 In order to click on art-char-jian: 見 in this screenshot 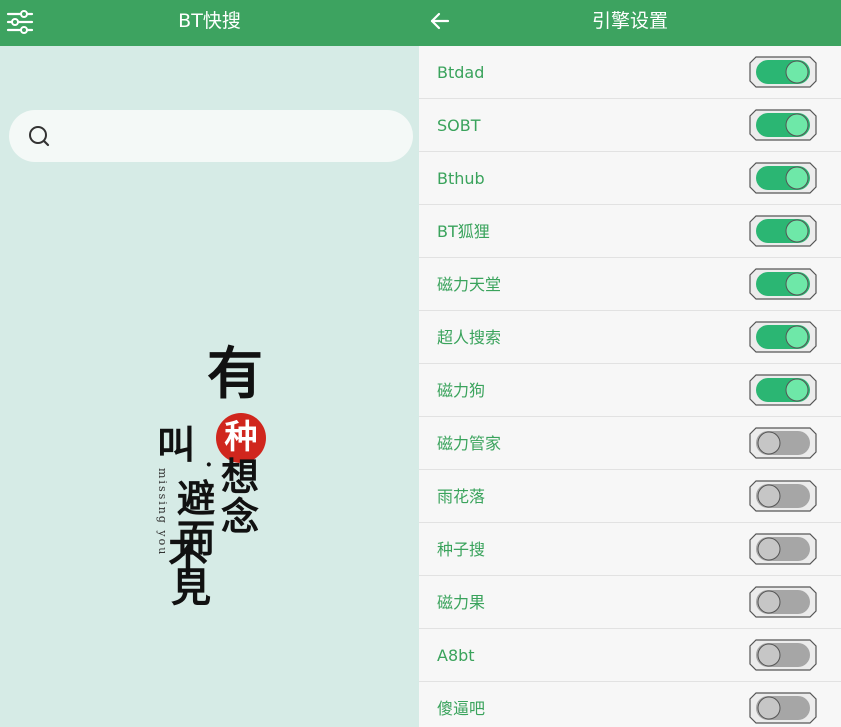, I will do `click(191, 587)`.